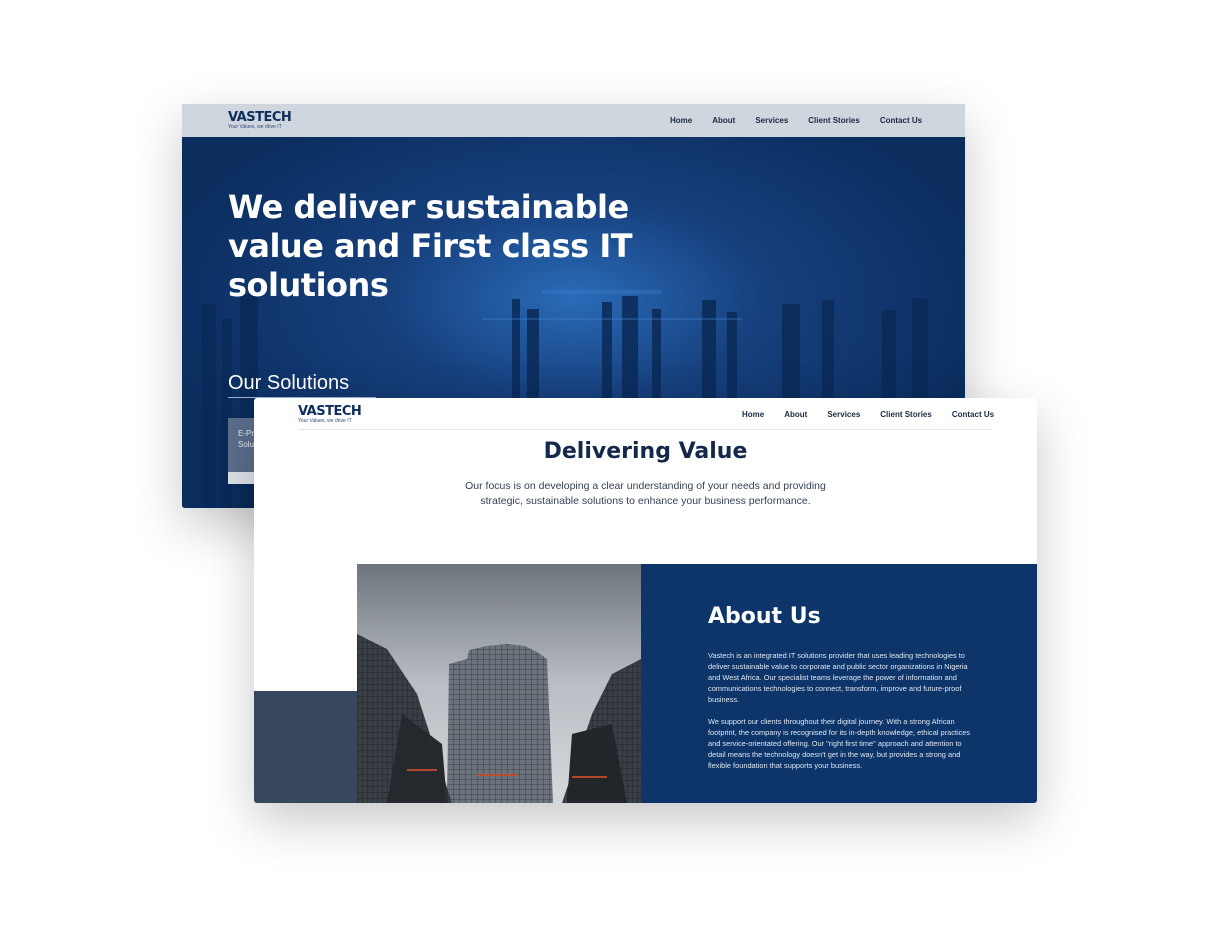 This screenshot has height=950, width=1220. I want to click on solution-card-line1: E-Pr, so click(246, 433).